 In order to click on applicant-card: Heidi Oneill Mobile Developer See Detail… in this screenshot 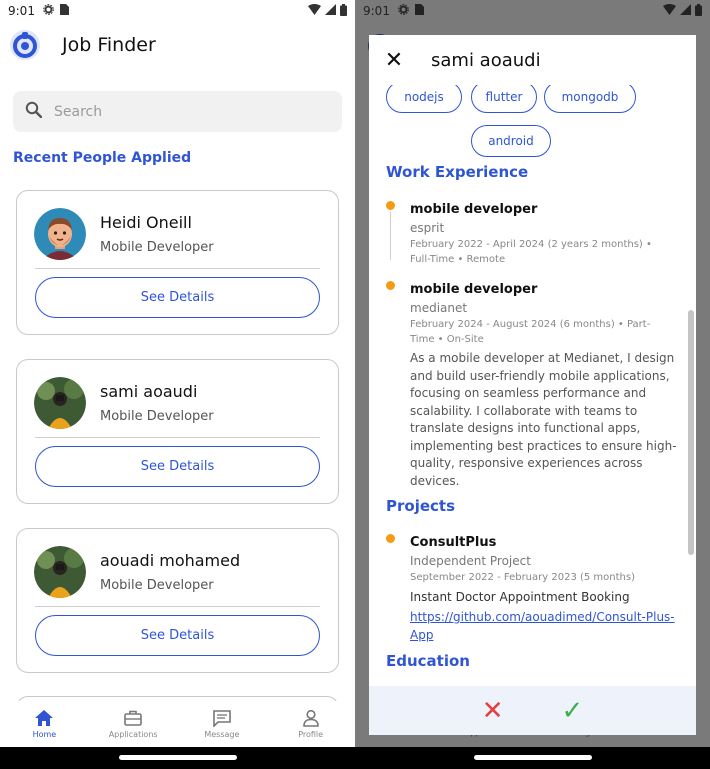, I will do `click(177, 262)`.